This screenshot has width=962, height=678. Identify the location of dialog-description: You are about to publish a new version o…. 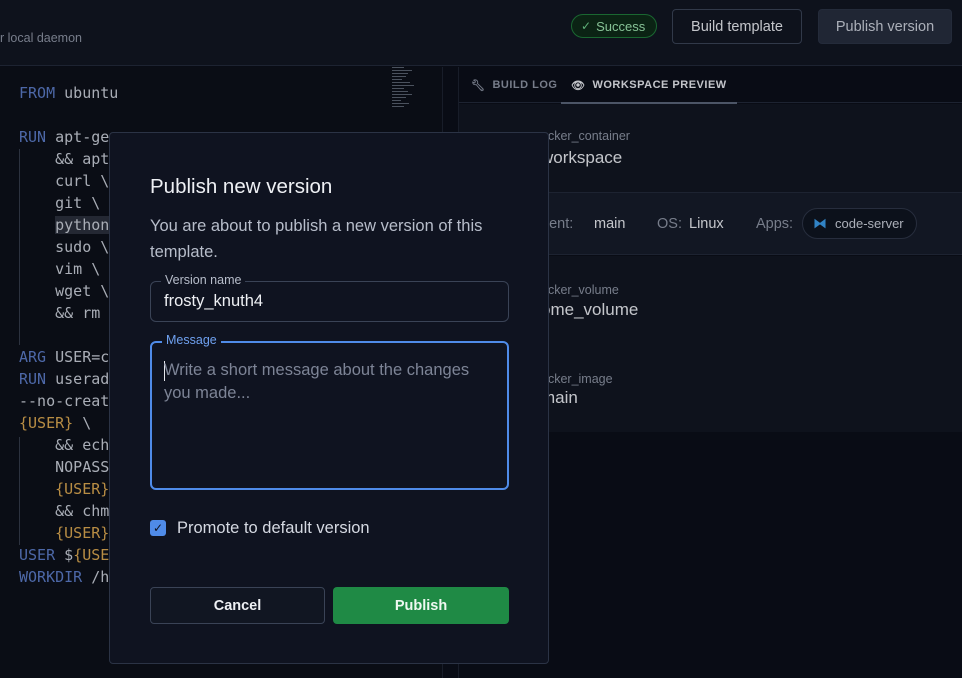
(316, 239).